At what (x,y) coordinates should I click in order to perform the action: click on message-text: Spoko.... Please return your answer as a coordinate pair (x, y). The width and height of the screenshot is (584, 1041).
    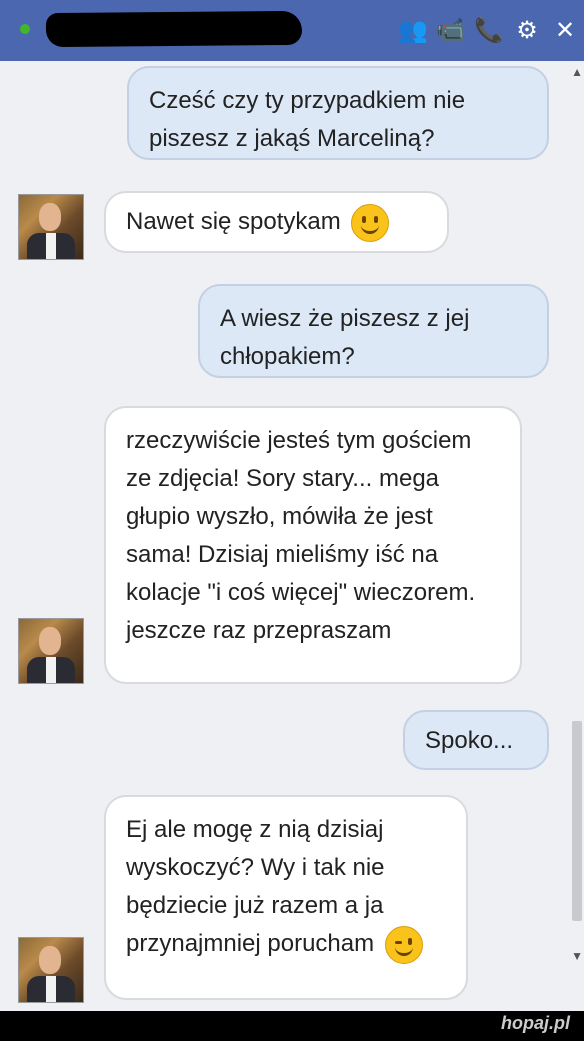
    Looking at the image, I should click on (469, 740).